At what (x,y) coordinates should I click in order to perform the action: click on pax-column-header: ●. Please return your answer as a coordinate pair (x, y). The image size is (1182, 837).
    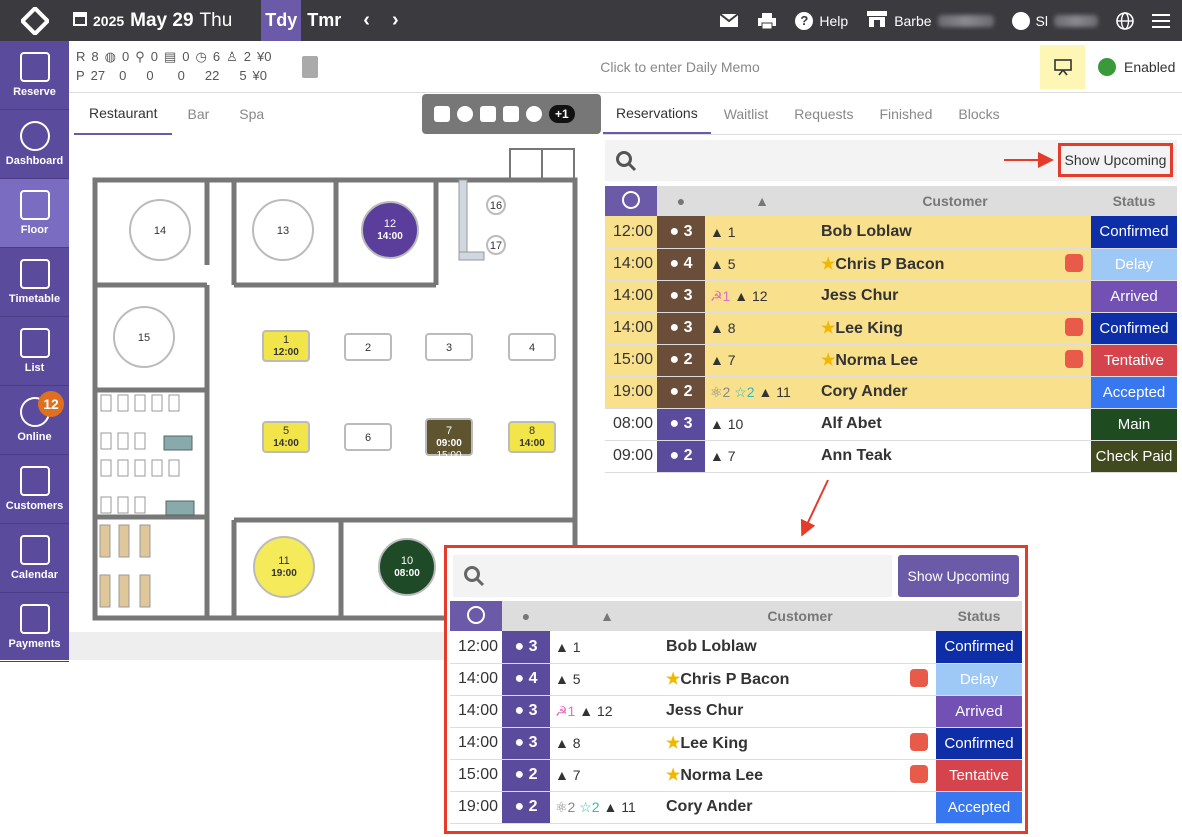
    Looking at the image, I should click on (526, 616).